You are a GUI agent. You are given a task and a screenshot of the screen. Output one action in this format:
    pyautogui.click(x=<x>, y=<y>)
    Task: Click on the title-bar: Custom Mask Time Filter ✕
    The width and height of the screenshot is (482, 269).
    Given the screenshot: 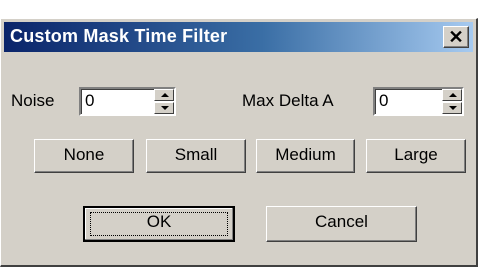 What is the action you would take?
    pyautogui.click(x=238, y=37)
    